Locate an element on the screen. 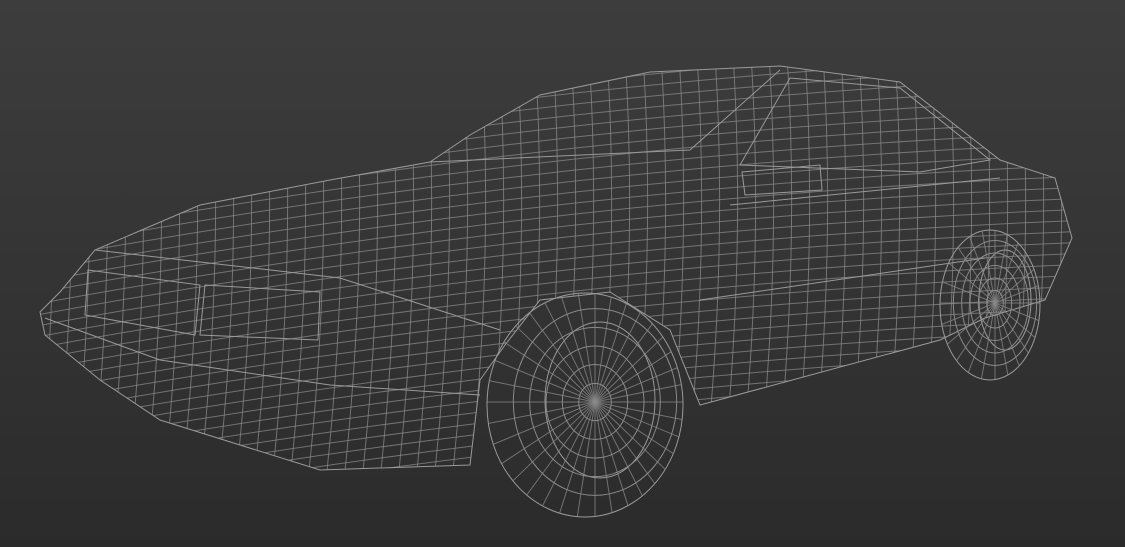 The height and width of the screenshot is (547, 1125). door-line is located at coordinates (865, 191).